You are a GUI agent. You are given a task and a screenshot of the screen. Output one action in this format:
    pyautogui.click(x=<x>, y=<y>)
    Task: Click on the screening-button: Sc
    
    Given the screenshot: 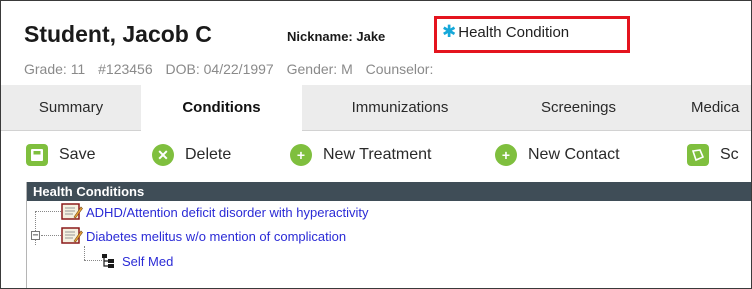 What is the action you would take?
    pyautogui.click(x=713, y=155)
    